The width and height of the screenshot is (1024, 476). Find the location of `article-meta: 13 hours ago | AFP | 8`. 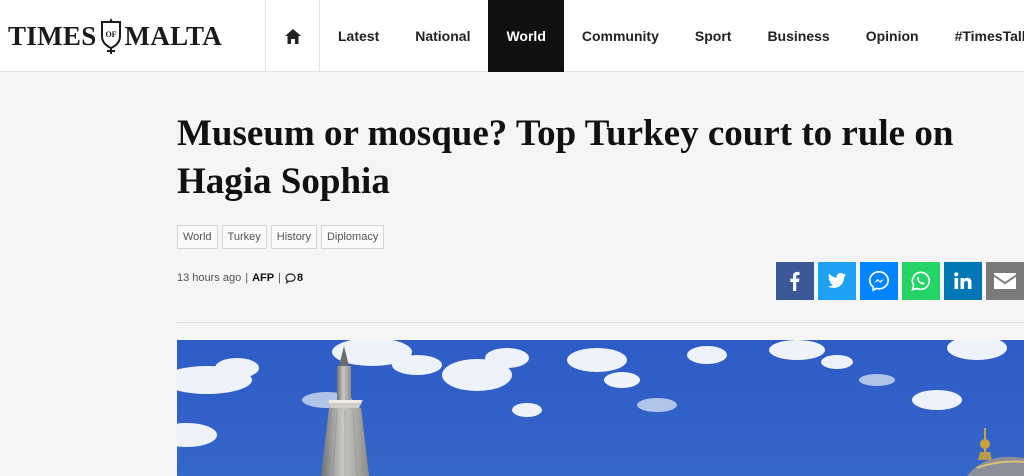

article-meta: 13 hours ago | AFP | 8 is located at coordinates (240, 278).